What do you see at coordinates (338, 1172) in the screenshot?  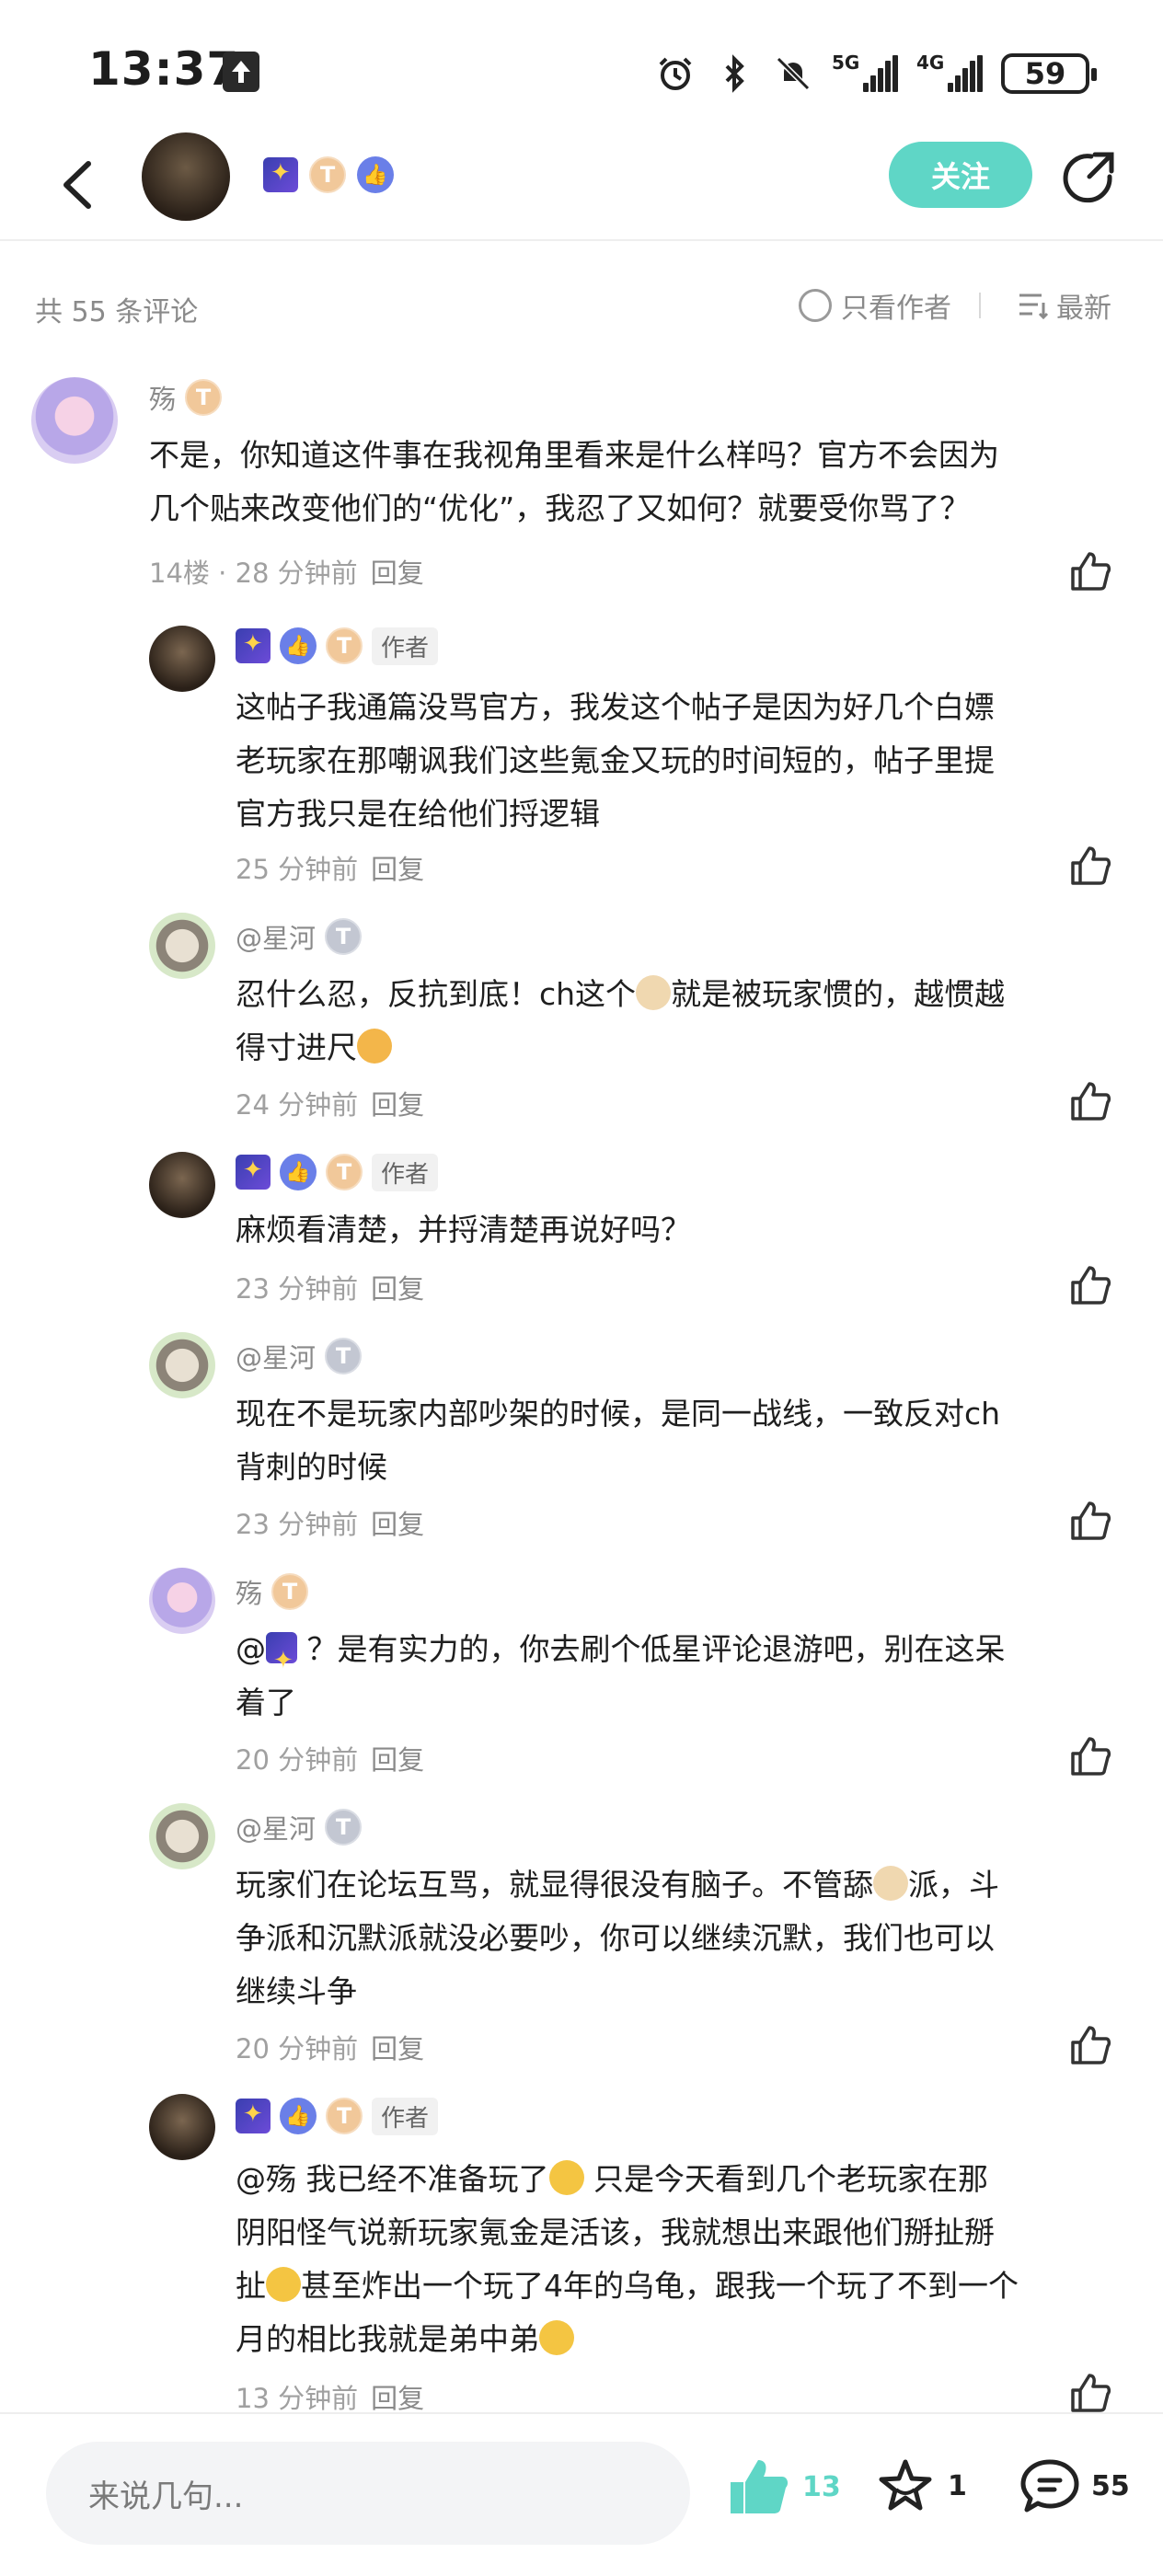 I see `comment-meta: 👍 T 作者` at bounding box center [338, 1172].